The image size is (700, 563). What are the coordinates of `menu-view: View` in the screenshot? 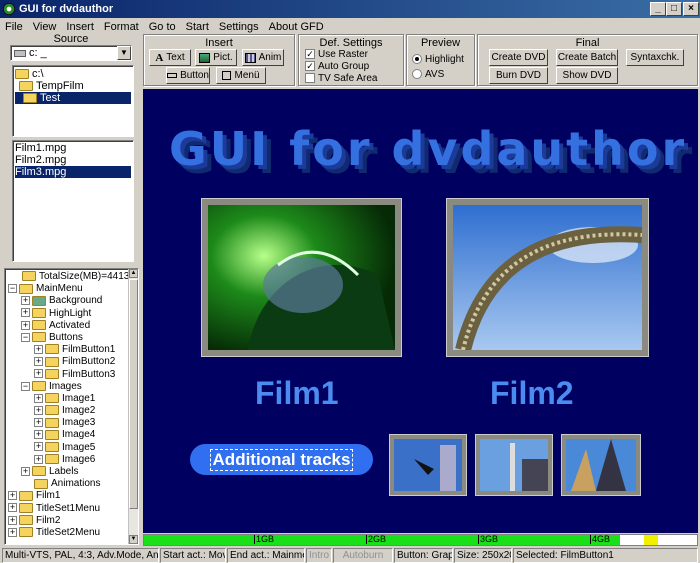 It's located at (45, 27).